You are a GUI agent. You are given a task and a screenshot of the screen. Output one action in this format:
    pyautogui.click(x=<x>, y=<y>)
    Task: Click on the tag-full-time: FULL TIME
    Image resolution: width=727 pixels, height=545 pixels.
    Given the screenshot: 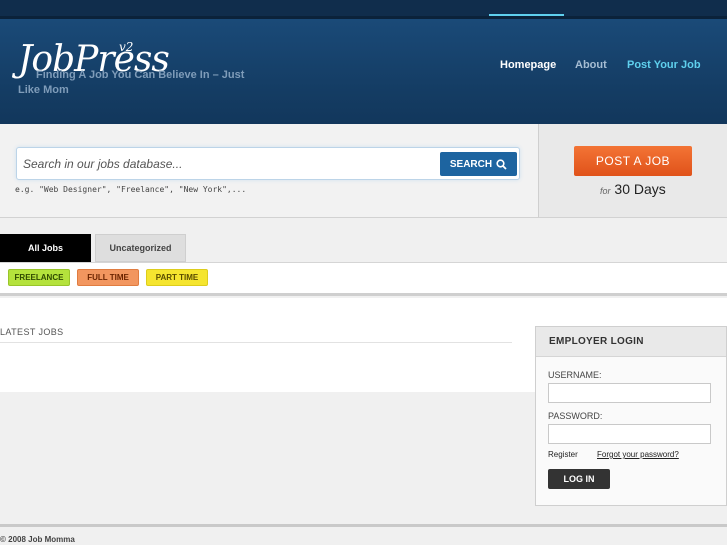 What is the action you would take?
    pyautogui.click(x=108, y=277)
    